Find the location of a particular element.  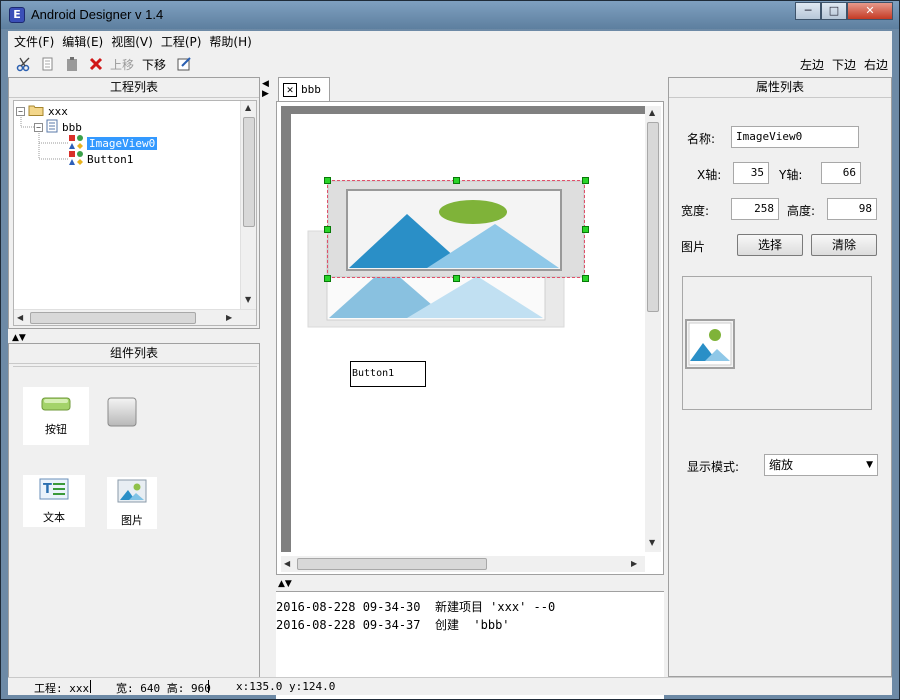

component-panel: 组件列表 按钮 T 文本 图片 is located at coordinates (134, 511).